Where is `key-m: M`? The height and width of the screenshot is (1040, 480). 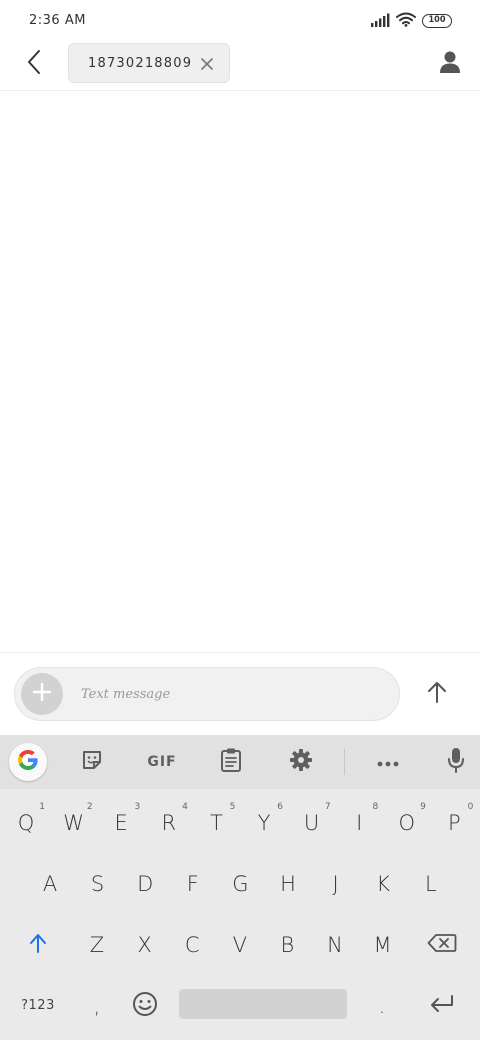
key-m: M is located at coordinates (383, 944).